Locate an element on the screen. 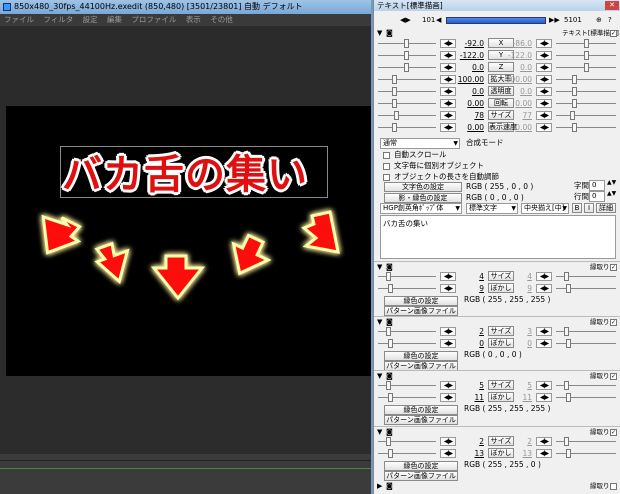 The height and width of the screenshot is (494, 620). param-value-start: 78 is located at coordinates (470, 115).